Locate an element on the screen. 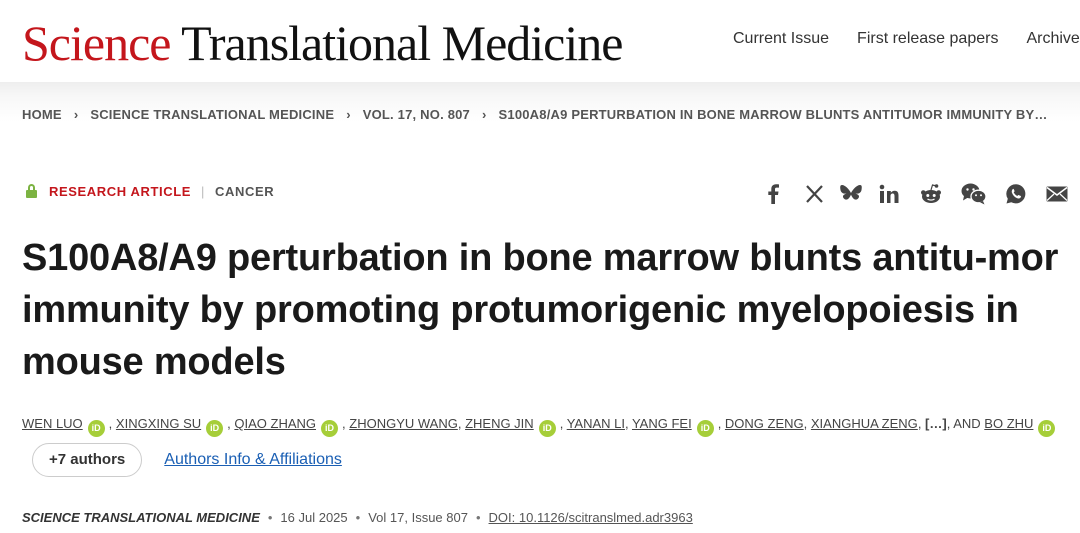 The width and height of the screenshot is (1080, 533). author-actions: +7 authors Authors Info & Affiliations is located at coordinates (187, 460).